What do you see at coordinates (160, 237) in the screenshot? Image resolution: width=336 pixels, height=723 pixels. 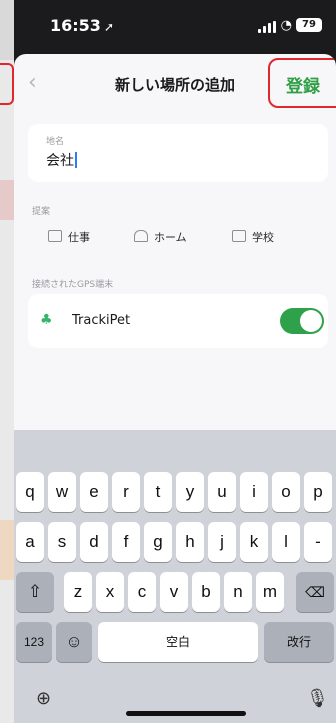 I see `suggestion-home: ホーム` at bounding box center [160, 237].